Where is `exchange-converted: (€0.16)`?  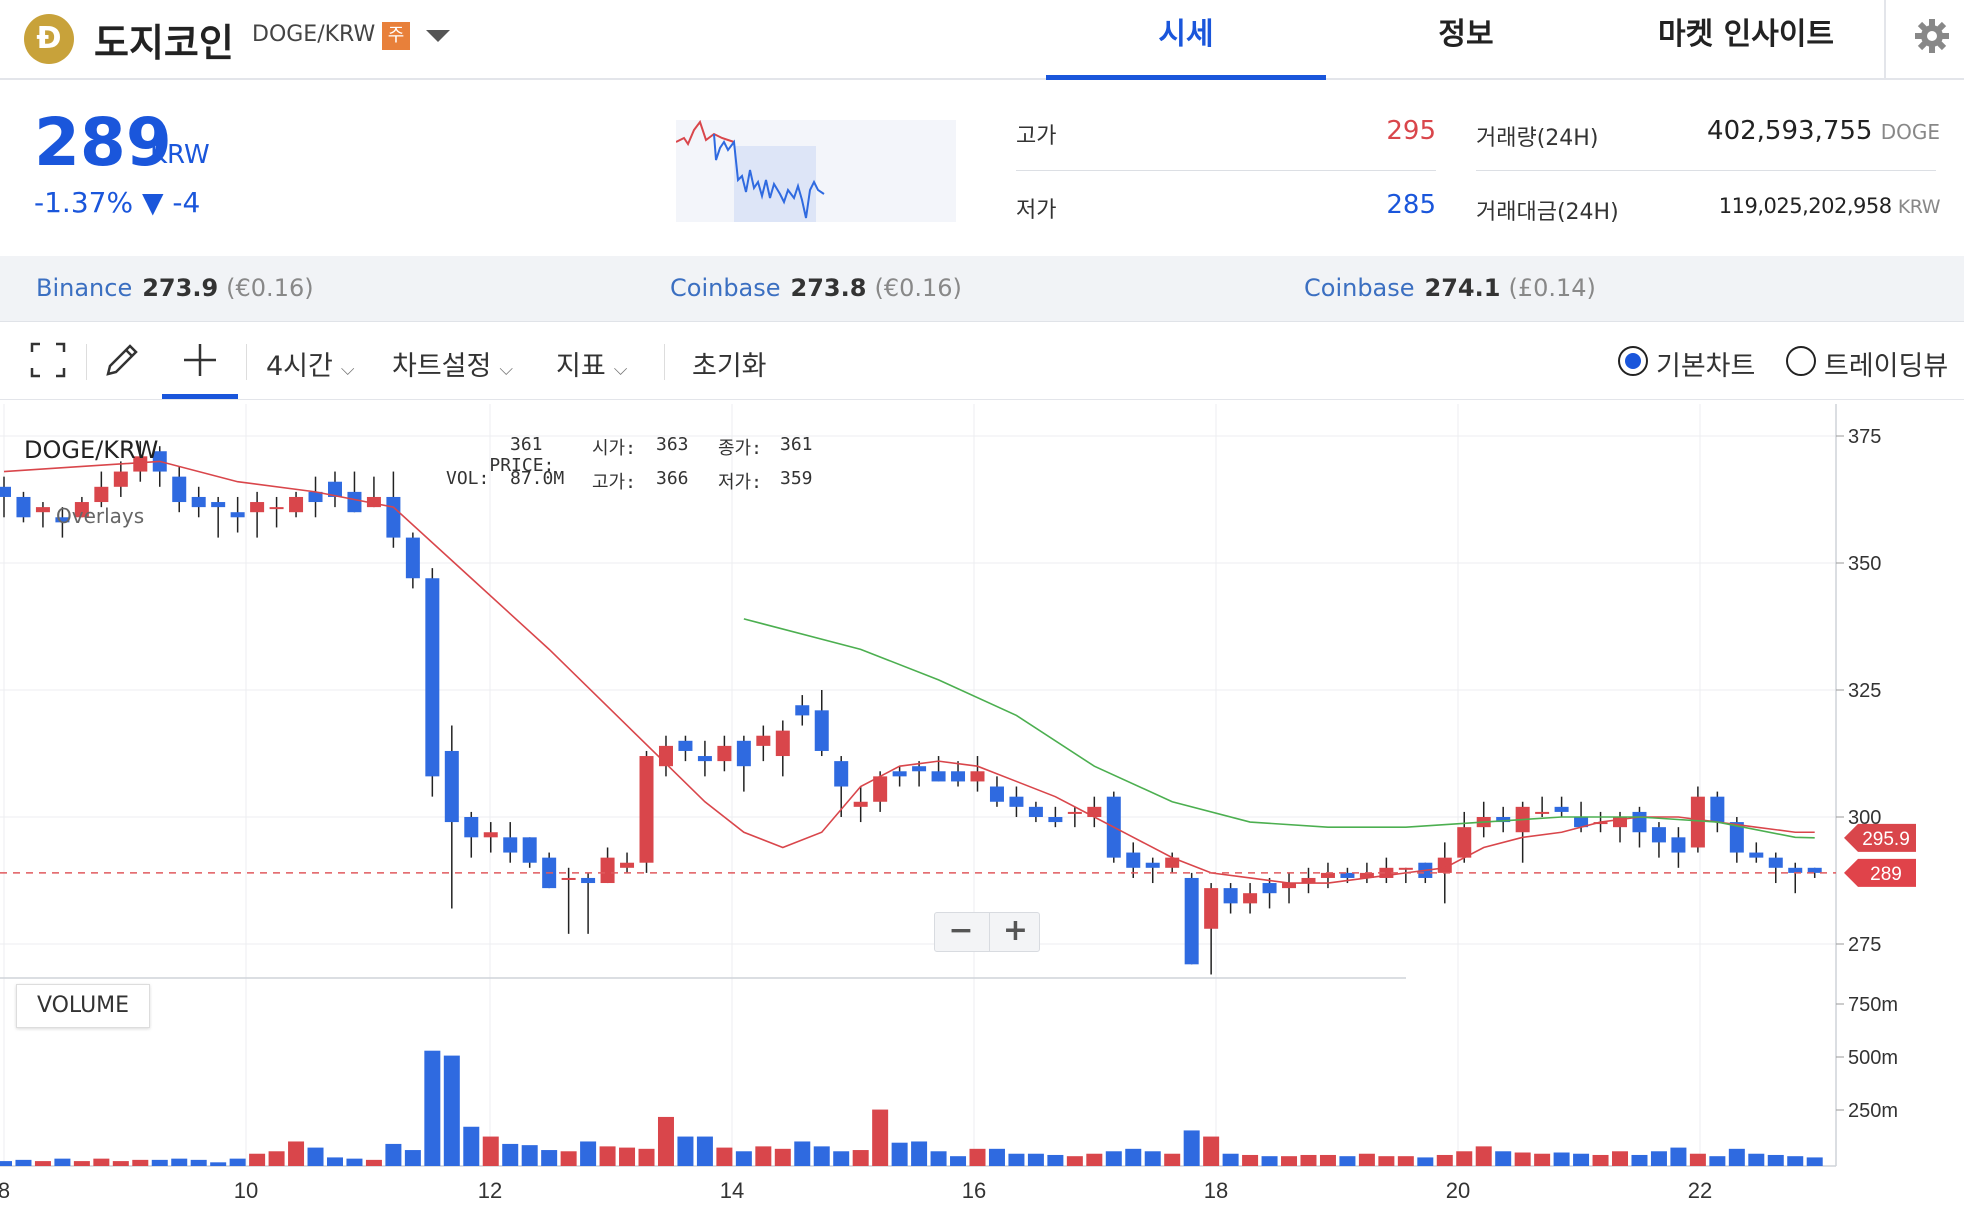 exchange-converted: (€0.16) is located at coordinates (918, 288).